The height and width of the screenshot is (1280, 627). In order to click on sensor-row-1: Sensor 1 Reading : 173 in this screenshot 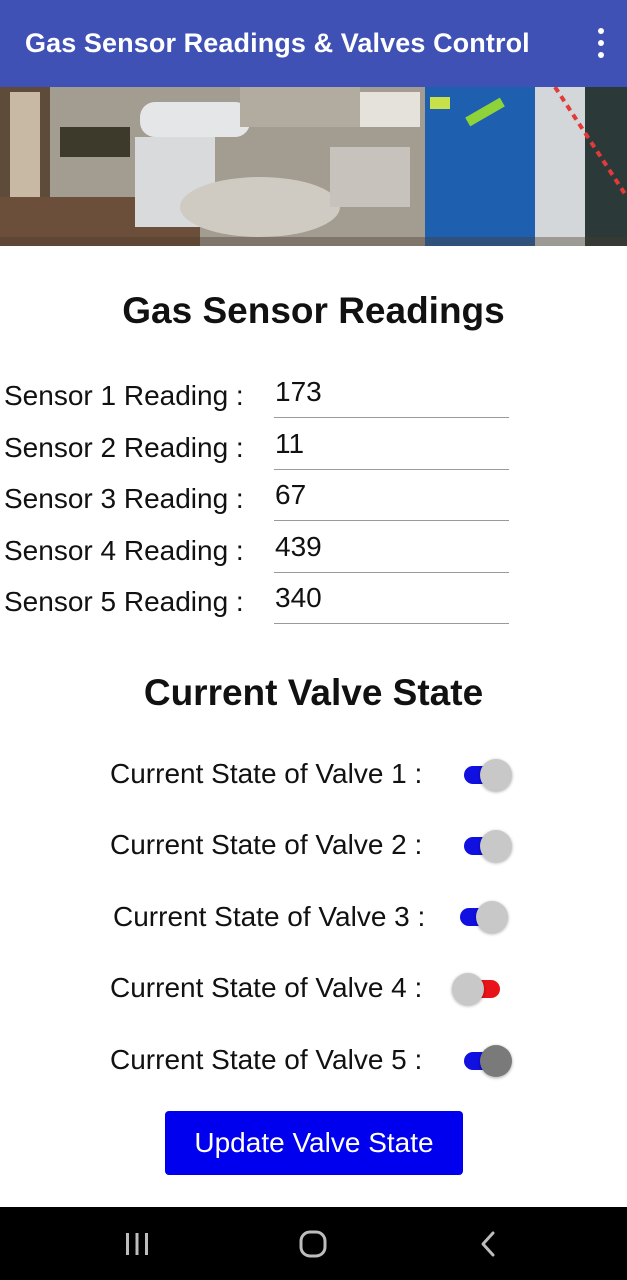, I will do `click(260, 404)`.